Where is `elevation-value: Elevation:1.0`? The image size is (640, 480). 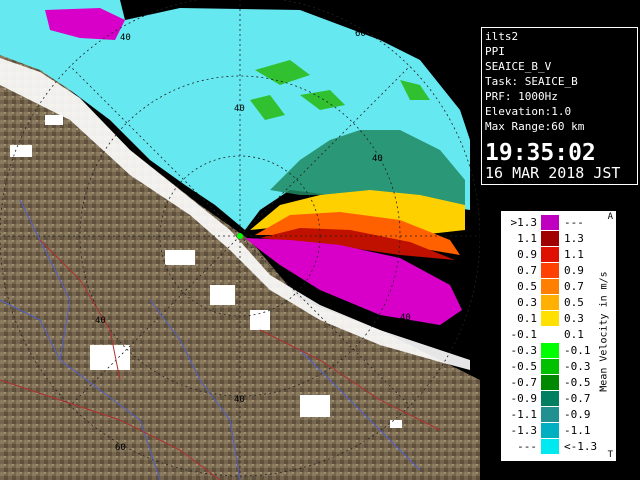 elevation-value: Elevation:1.0 is located at coordinates (528, 111).